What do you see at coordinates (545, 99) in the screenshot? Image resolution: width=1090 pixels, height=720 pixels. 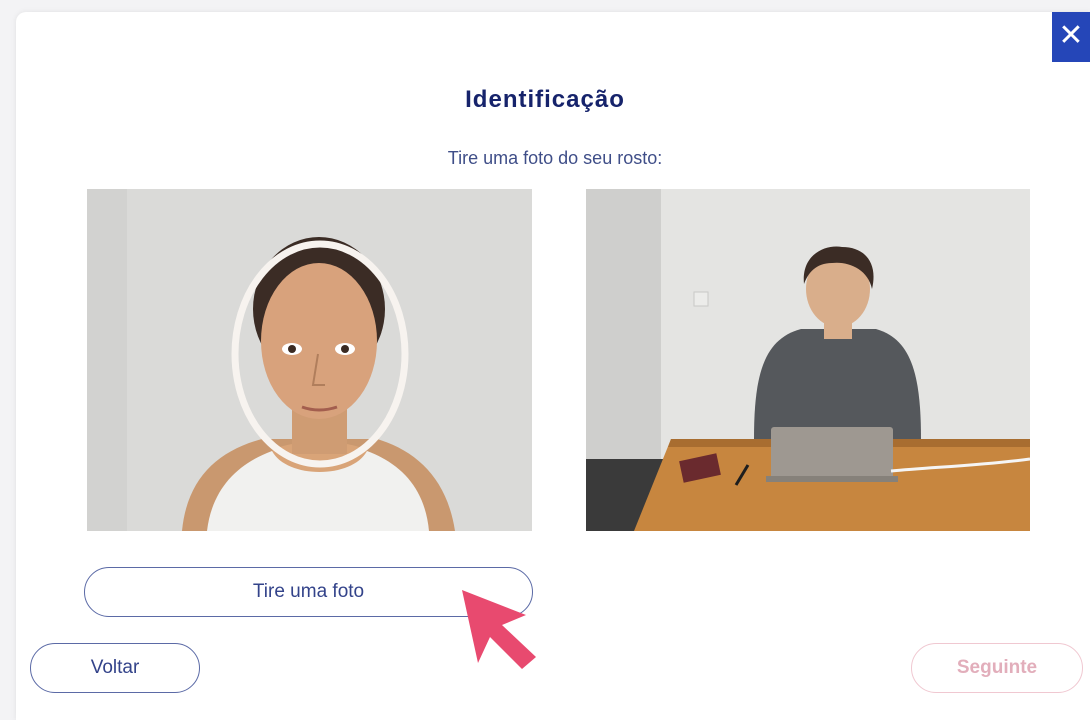 I see `dialog-title: Identificação` at bounding box center [545, 99].